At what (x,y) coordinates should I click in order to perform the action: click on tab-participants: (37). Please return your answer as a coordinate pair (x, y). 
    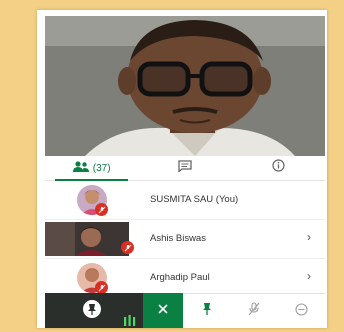
    Looking at the image, I should click on (91, 168).